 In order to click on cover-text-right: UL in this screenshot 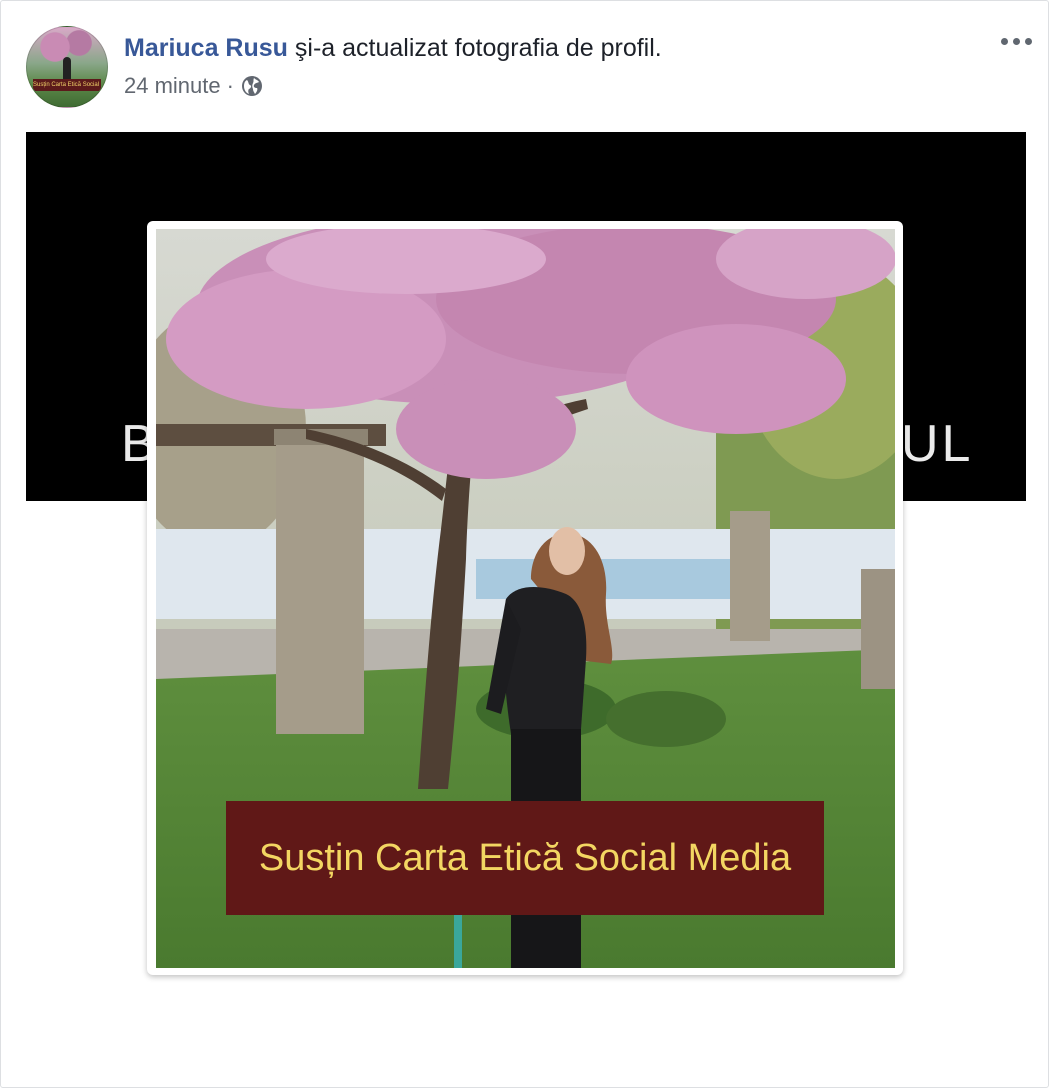, I will do `click(937, 444)`.